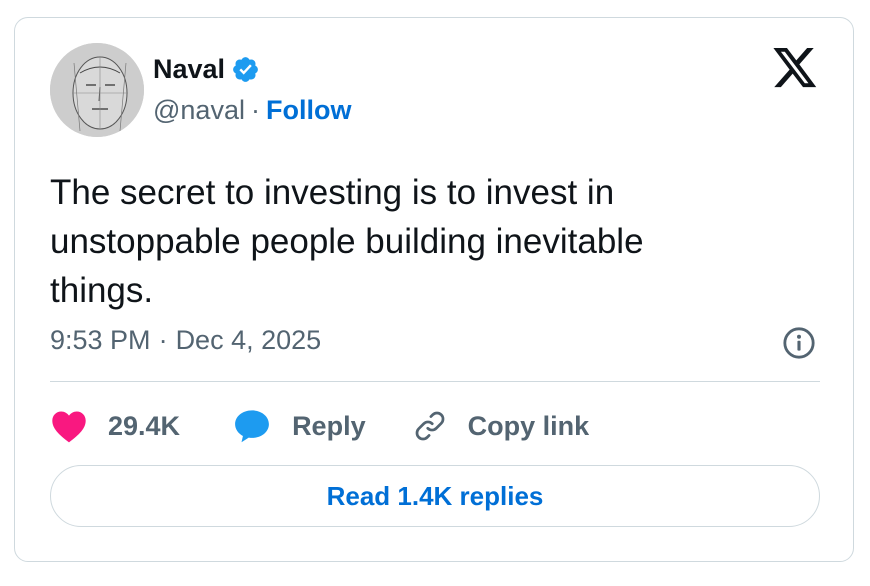 The height and width of the screenshot is (586, 870). I want to click on reply-button: Reply, so click(299, 426).